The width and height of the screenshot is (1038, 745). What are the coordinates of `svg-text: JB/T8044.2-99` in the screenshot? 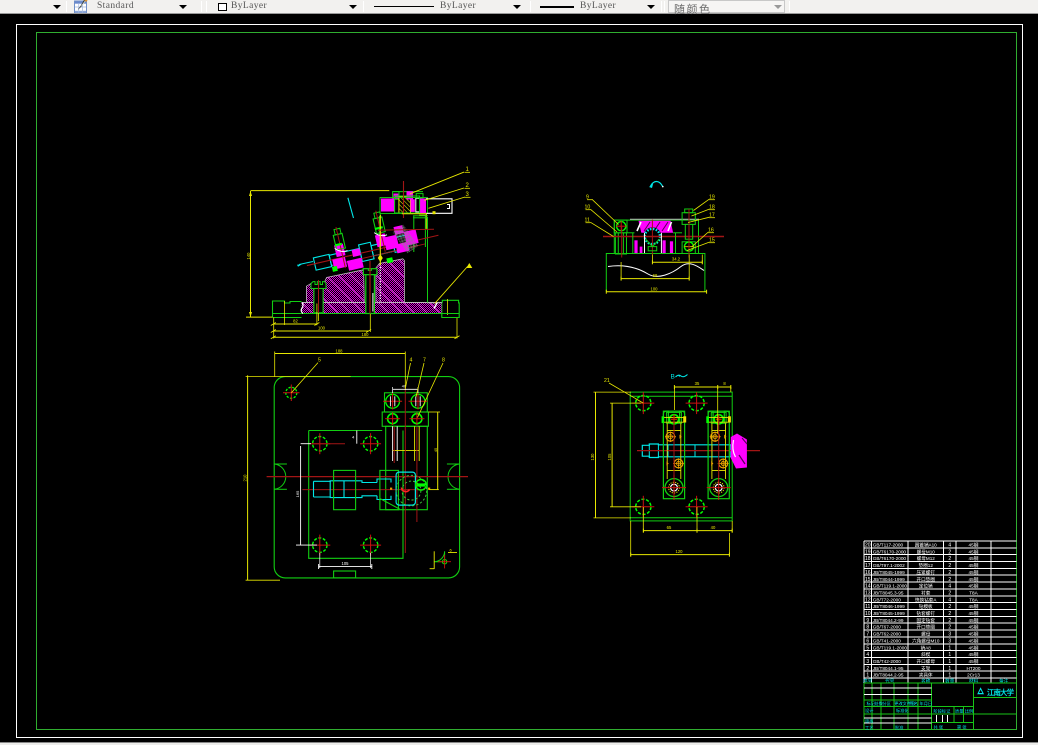 It's located at (888, 620).